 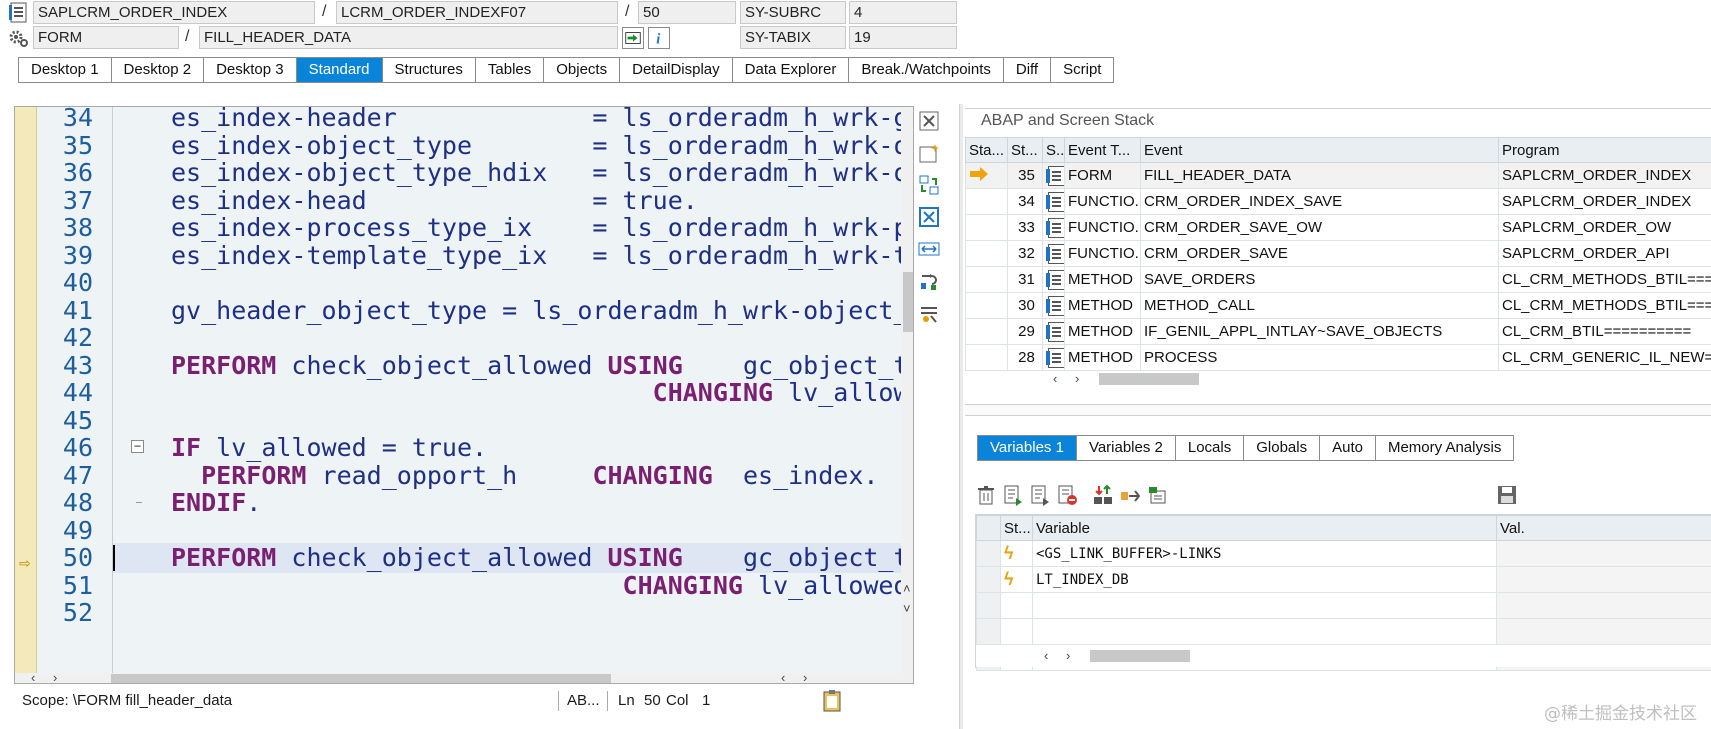 What do you see at coordinates (429, 70) in the screenshot?
I see `tab-structures: Structures` at bounding box center [429, 70].